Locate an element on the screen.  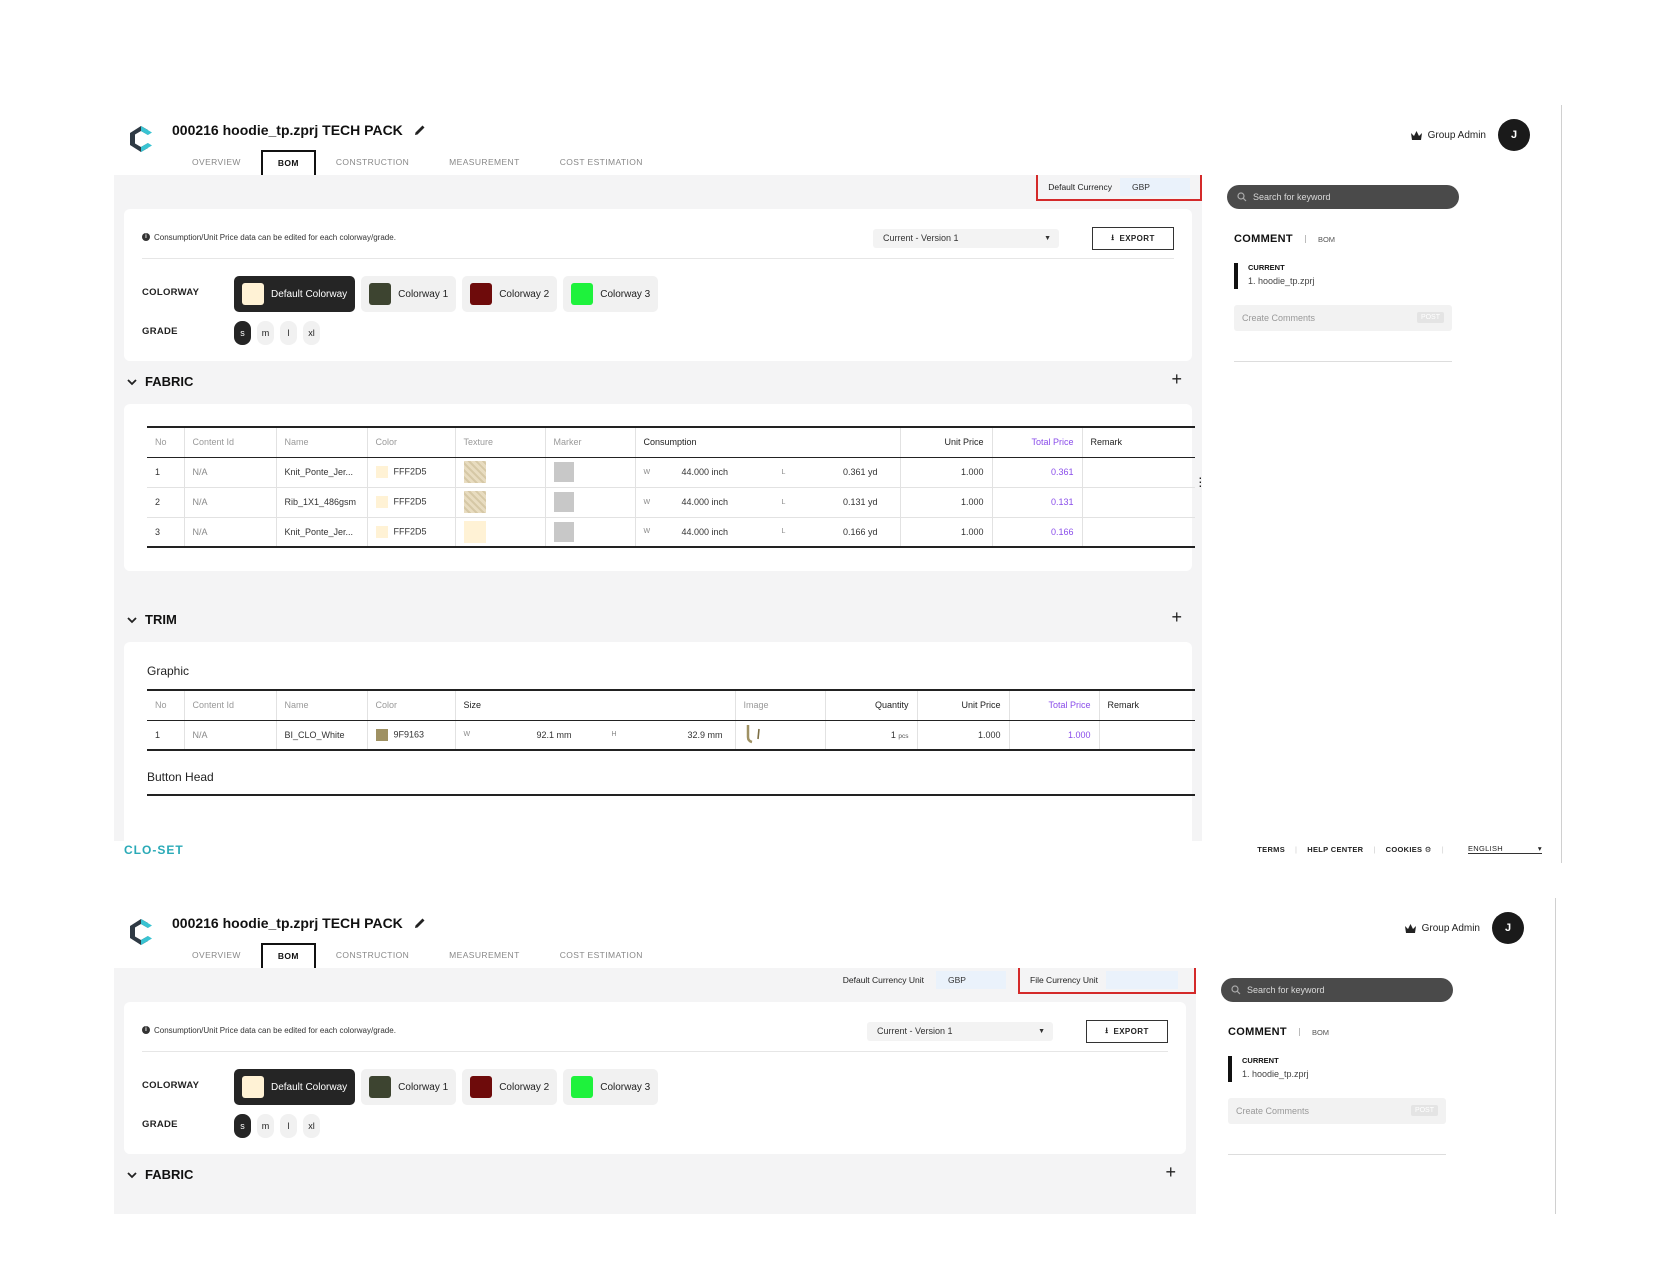
file-currency-label: File Currency Unit is located at coordinates (1064, 980).